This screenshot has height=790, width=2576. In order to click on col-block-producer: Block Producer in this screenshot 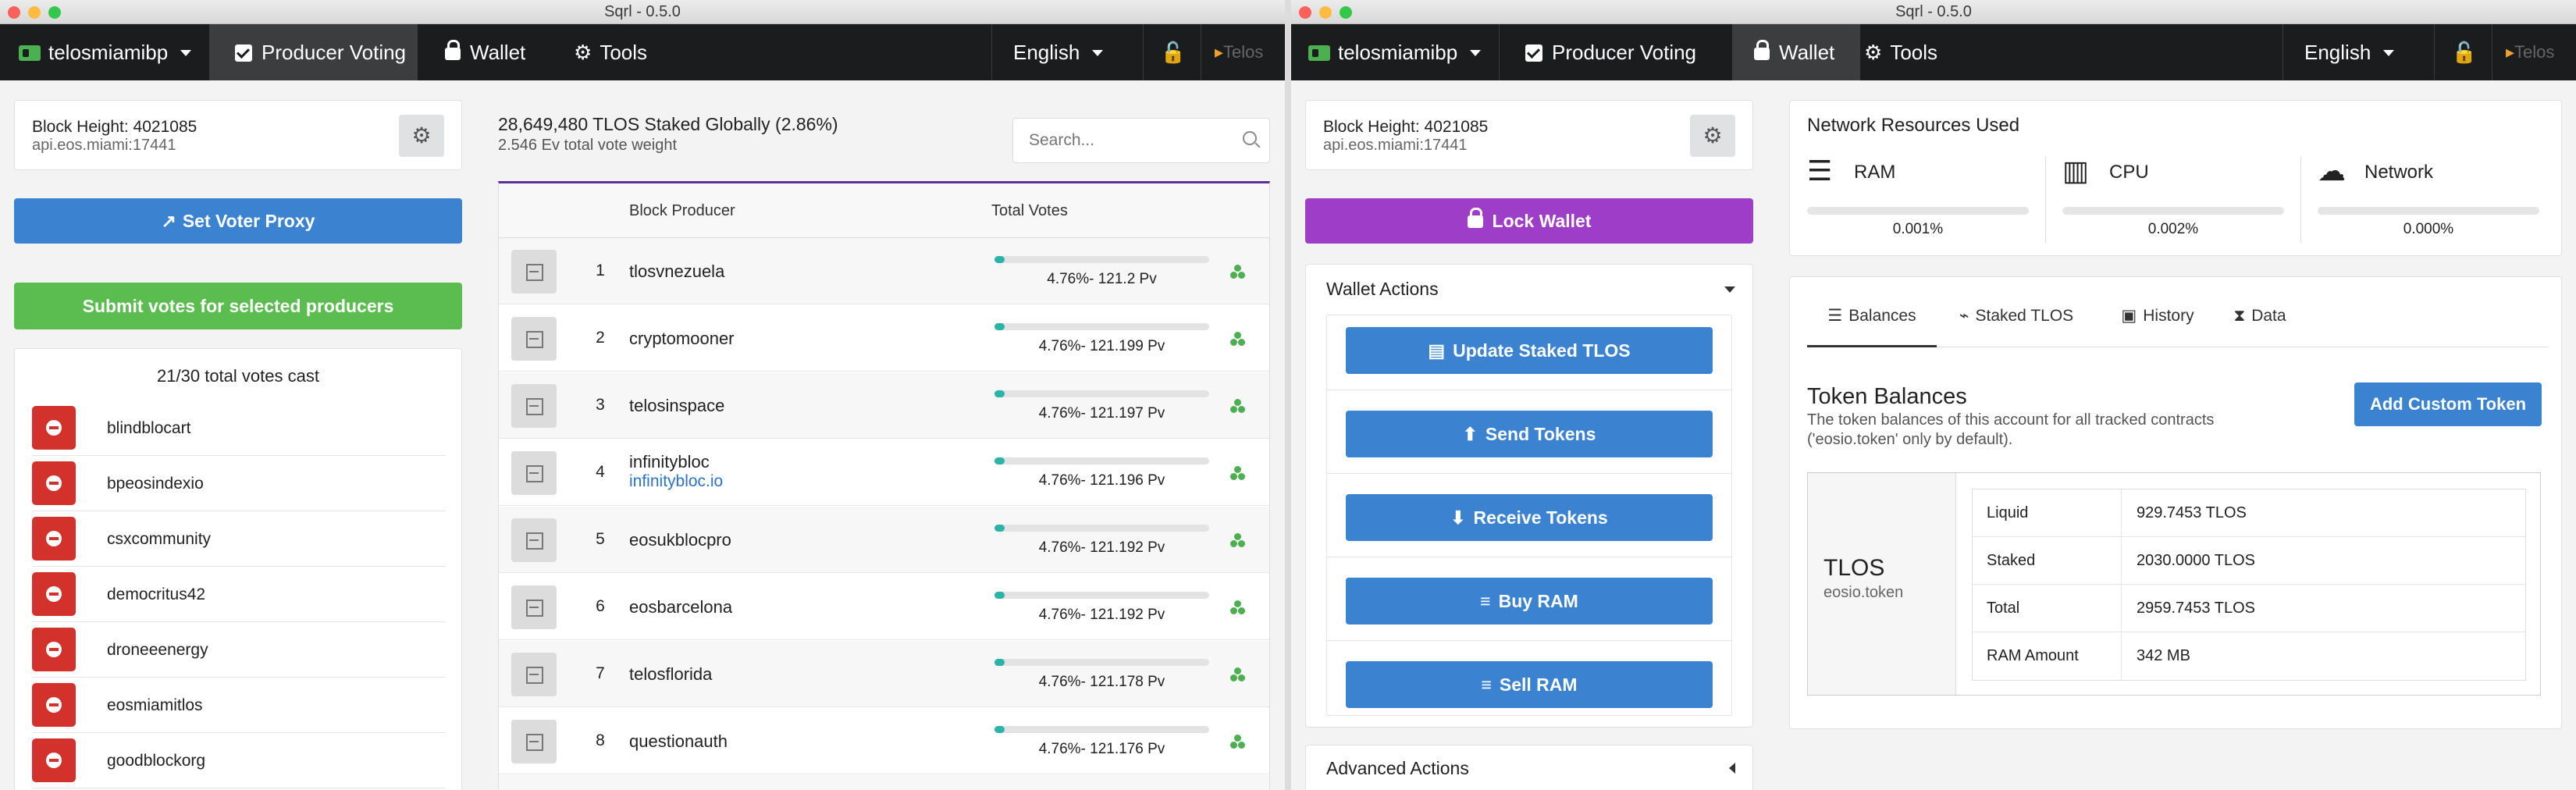, I will do `click(682, 210)`.